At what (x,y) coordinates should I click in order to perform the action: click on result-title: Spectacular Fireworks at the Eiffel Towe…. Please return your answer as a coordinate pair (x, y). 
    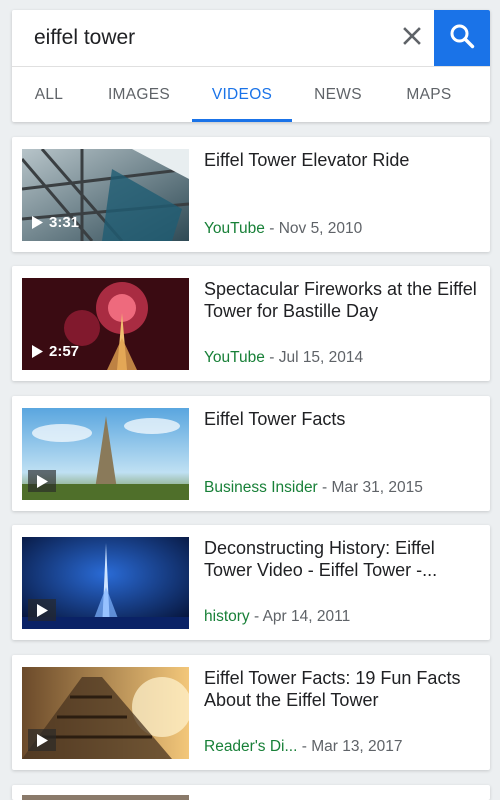
    Looking at the image, I should click on (342, 300).